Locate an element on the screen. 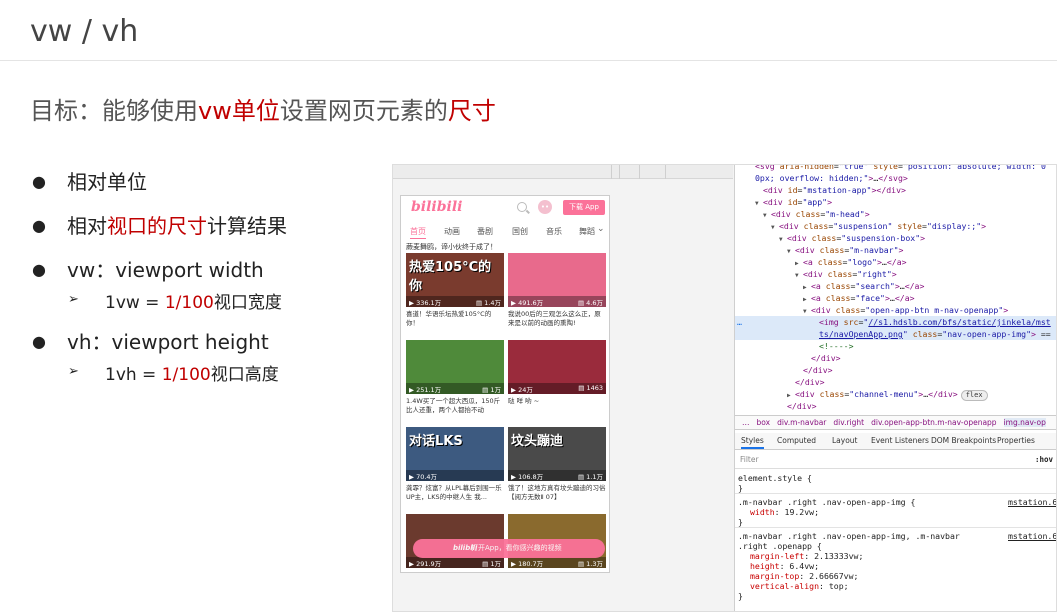 This screenshot has width=1057, height=616. video-title: 喜道！华语乐坛热爱105°C的你！ is located at coordinates (455, 320).